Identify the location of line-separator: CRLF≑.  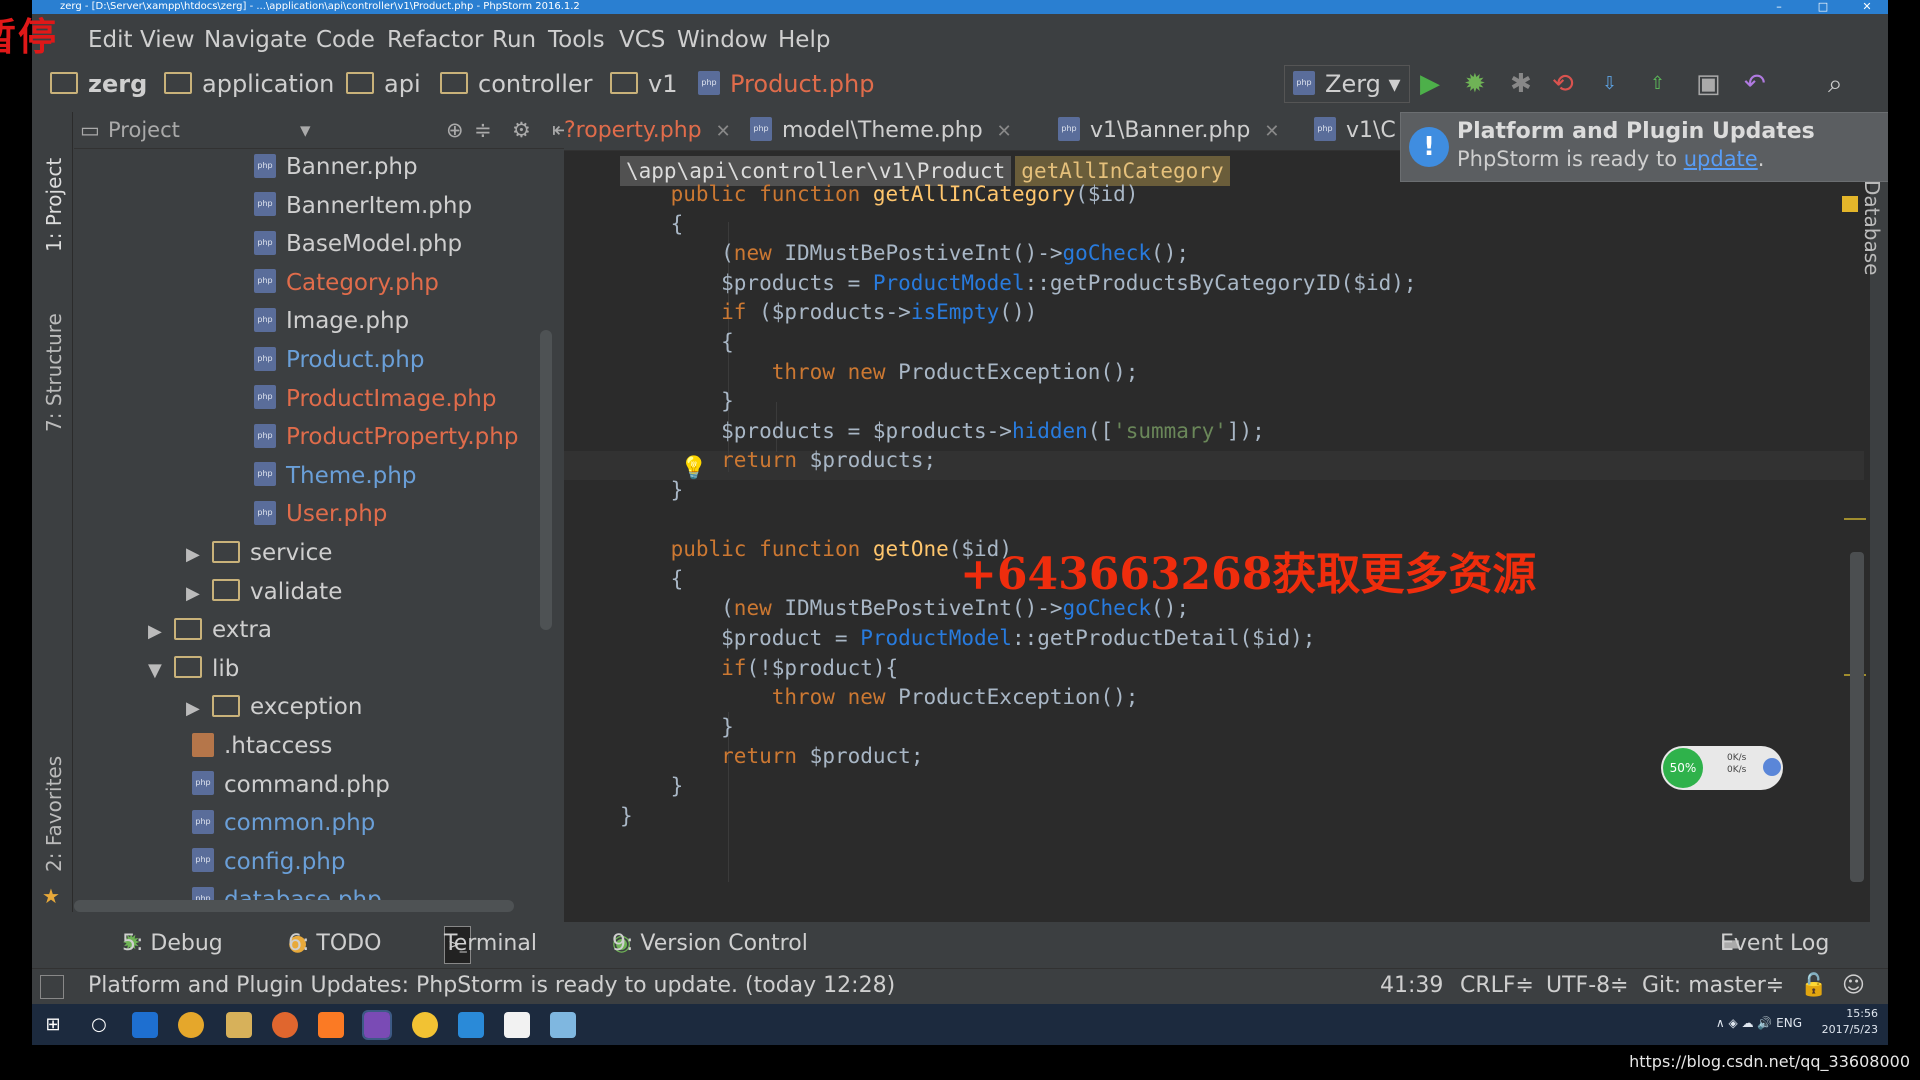
(1497, 986).